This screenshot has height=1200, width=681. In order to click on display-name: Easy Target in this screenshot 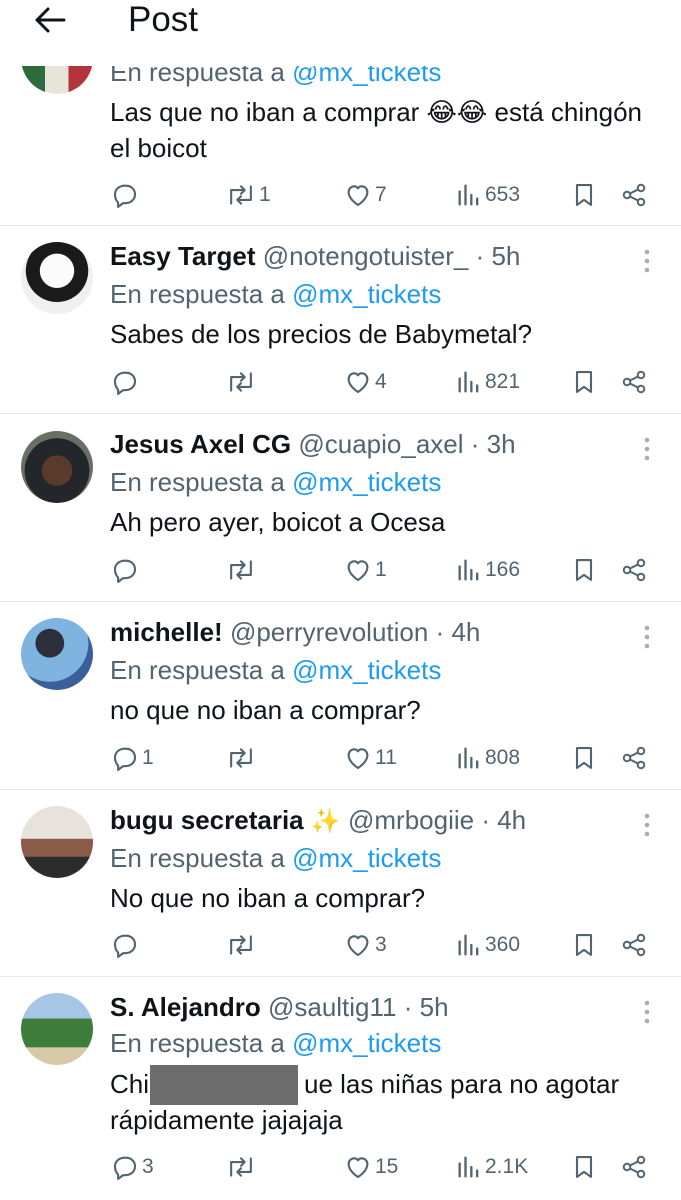, I will do `click(182, 256)`.